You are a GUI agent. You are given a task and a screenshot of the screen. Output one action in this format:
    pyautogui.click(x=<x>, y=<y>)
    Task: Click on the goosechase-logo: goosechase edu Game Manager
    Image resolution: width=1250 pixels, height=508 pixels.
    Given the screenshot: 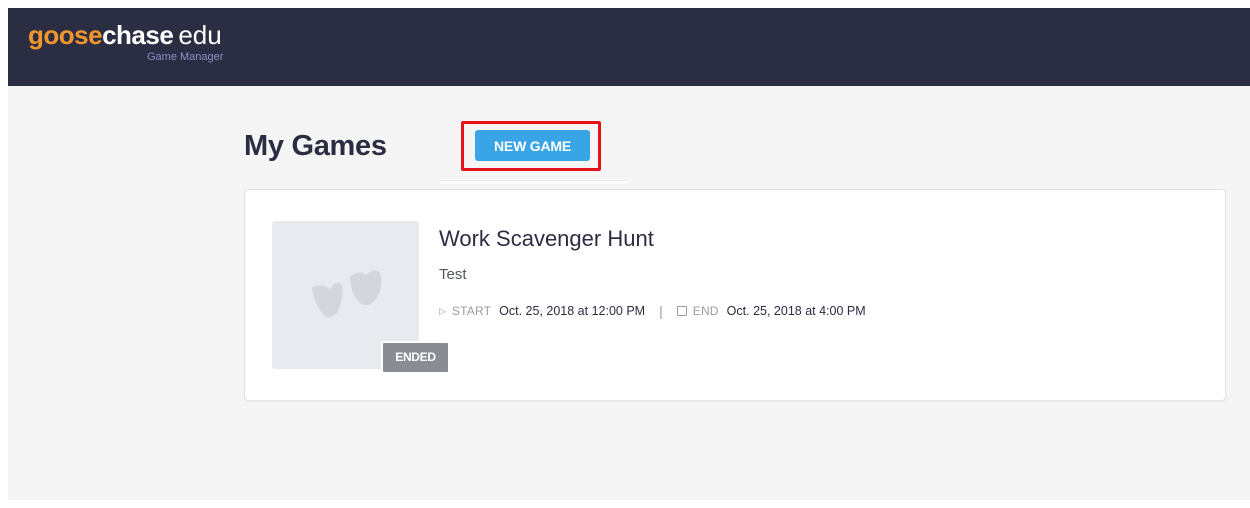 What is the action you would take?
    pyautogui.click(x=126, y=41)
    